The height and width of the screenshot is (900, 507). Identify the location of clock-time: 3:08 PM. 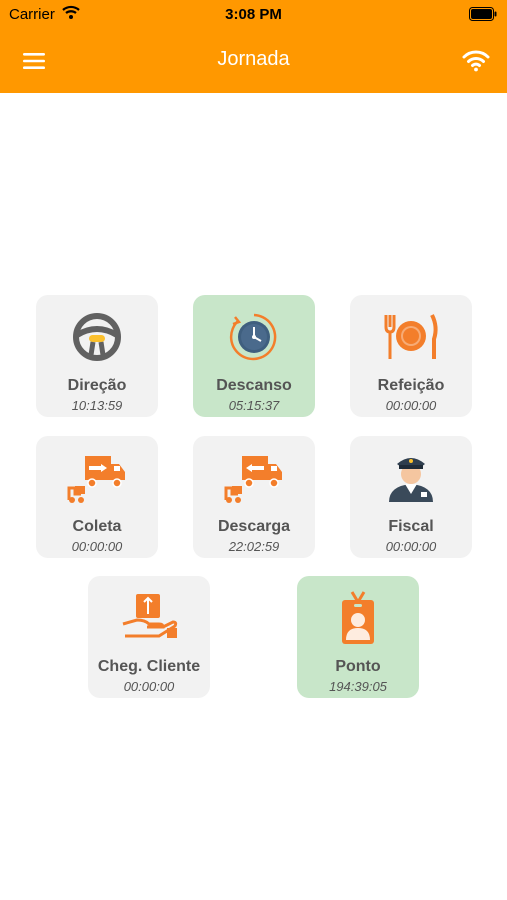
(253, 14).